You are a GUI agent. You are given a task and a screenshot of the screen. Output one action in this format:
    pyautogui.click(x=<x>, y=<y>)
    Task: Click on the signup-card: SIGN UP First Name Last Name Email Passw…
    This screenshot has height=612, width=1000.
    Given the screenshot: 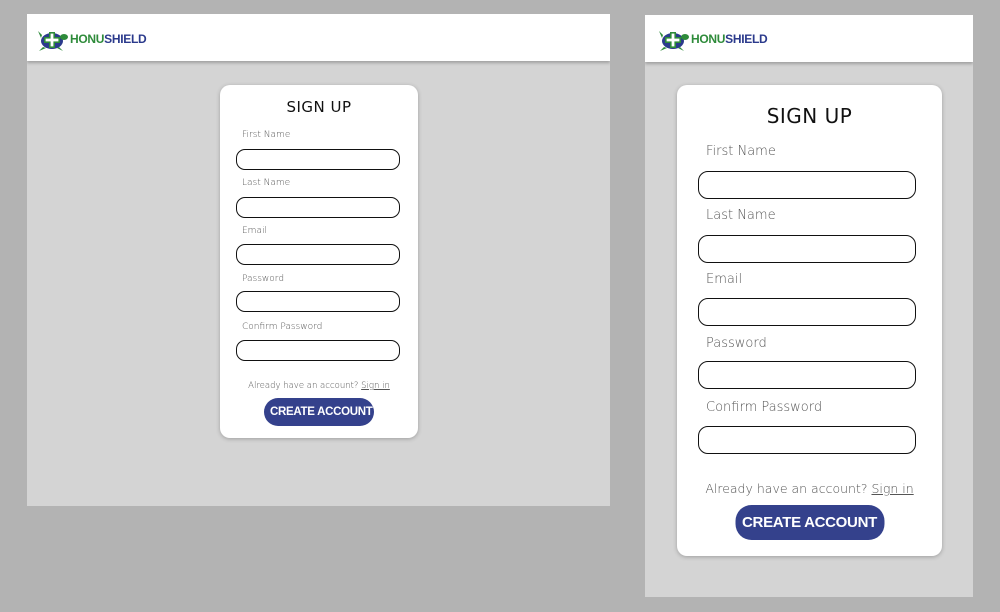 What is the action you would take?
    pyautogui.click(x=319, y=261)
    